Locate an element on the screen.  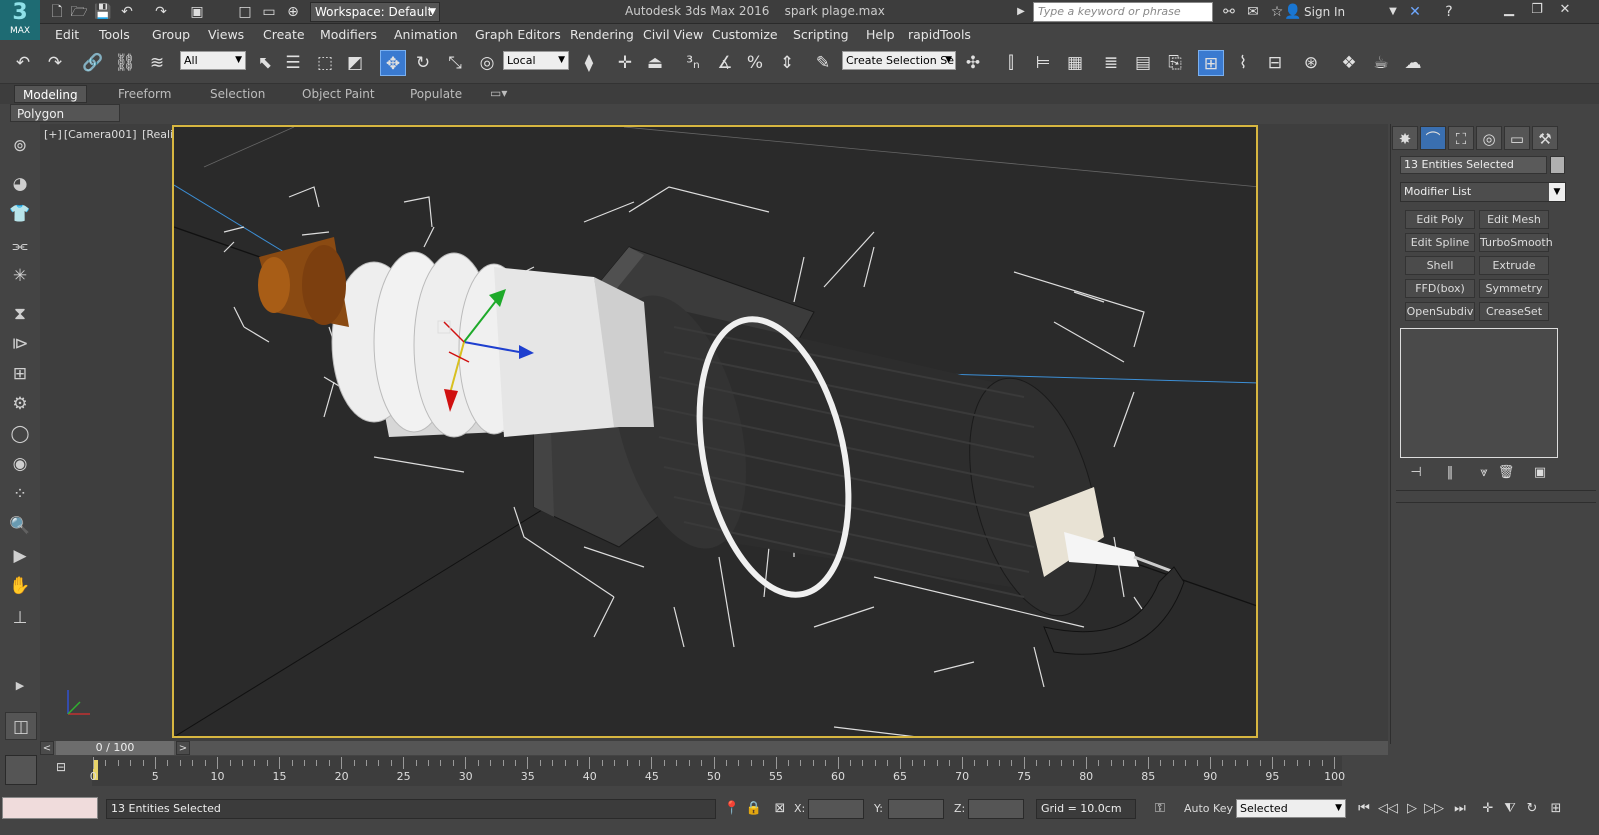
utilities-tab-icon: ⚒ is located at coordinates (1545, 138).